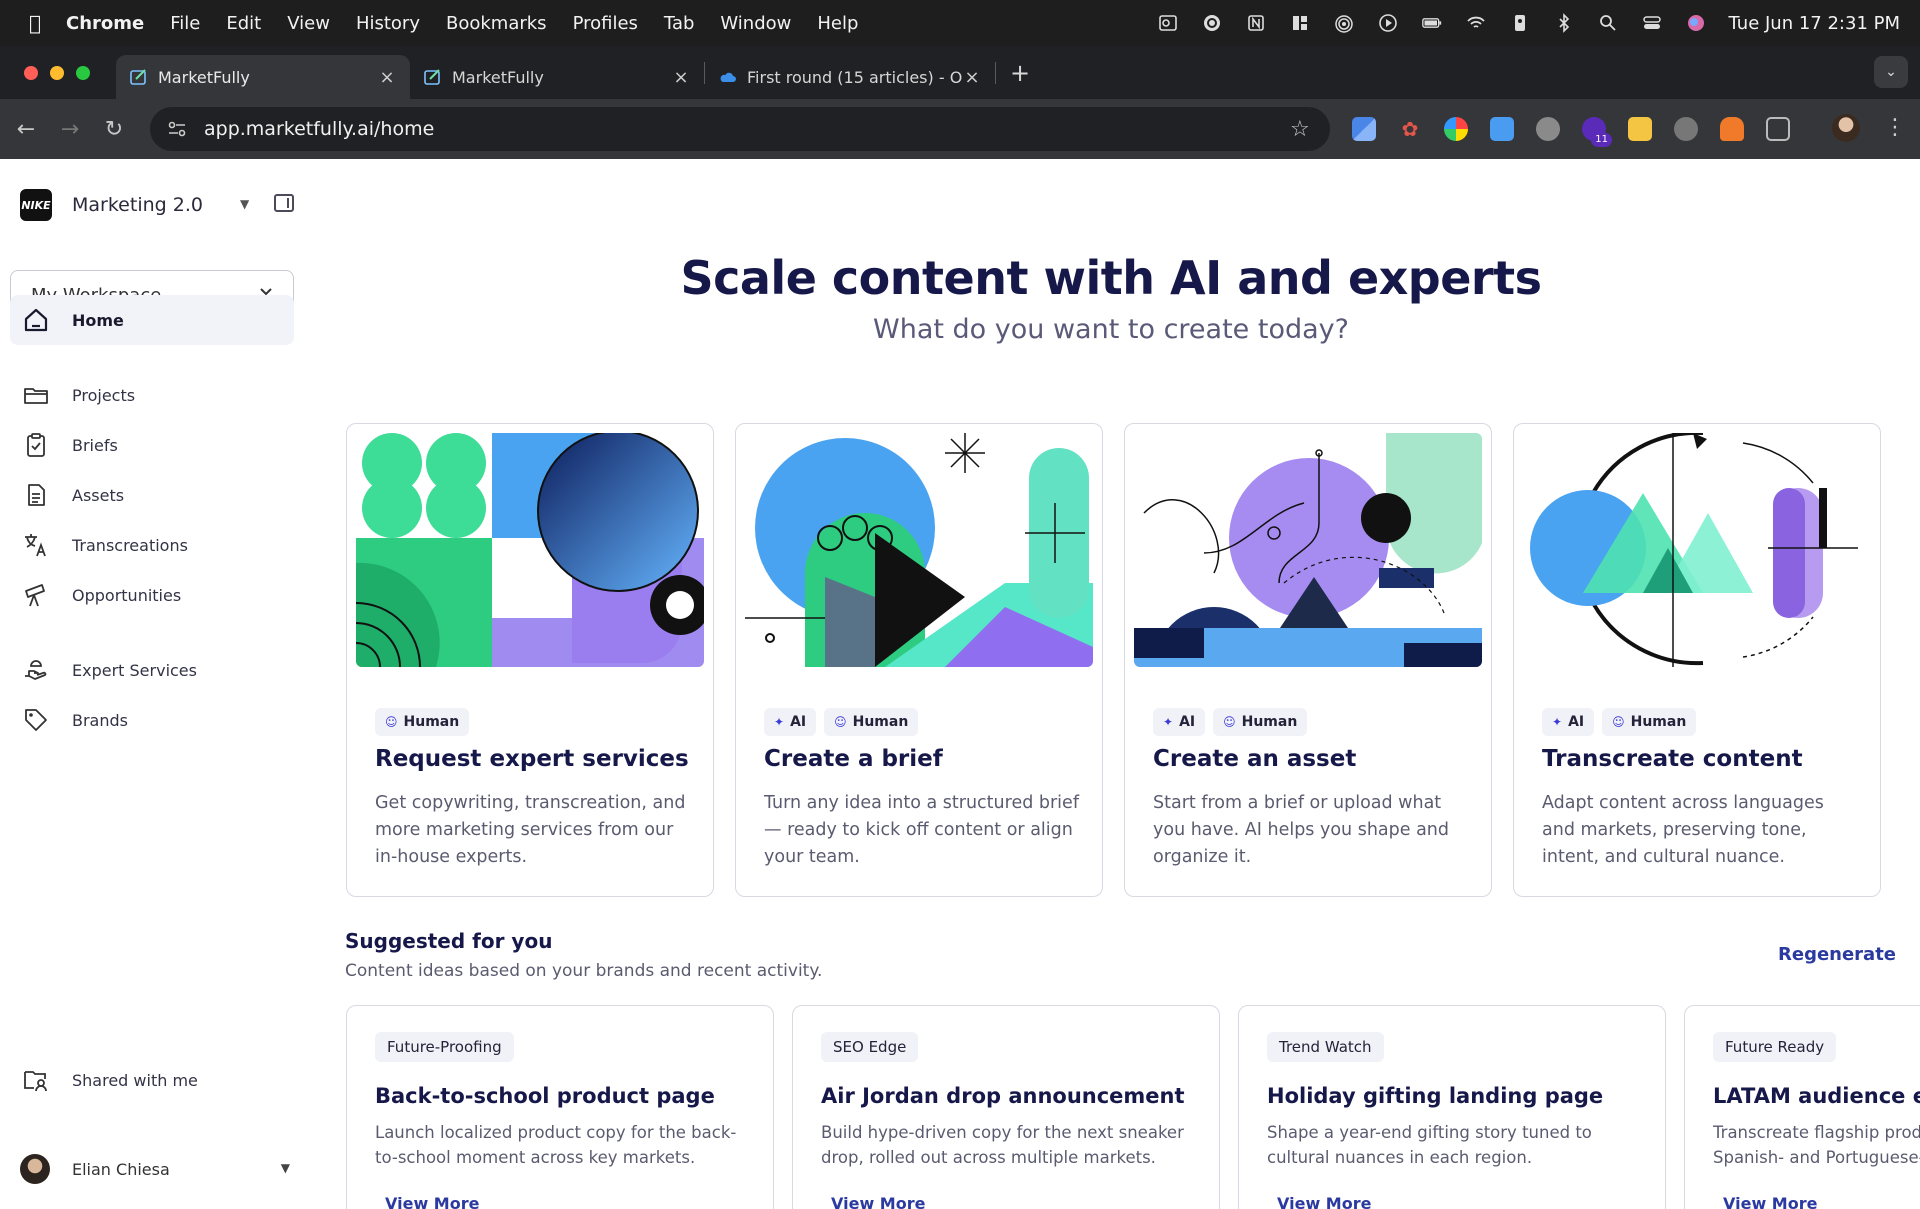  I want to click on translate-extension-icon, so click(1364, 129).